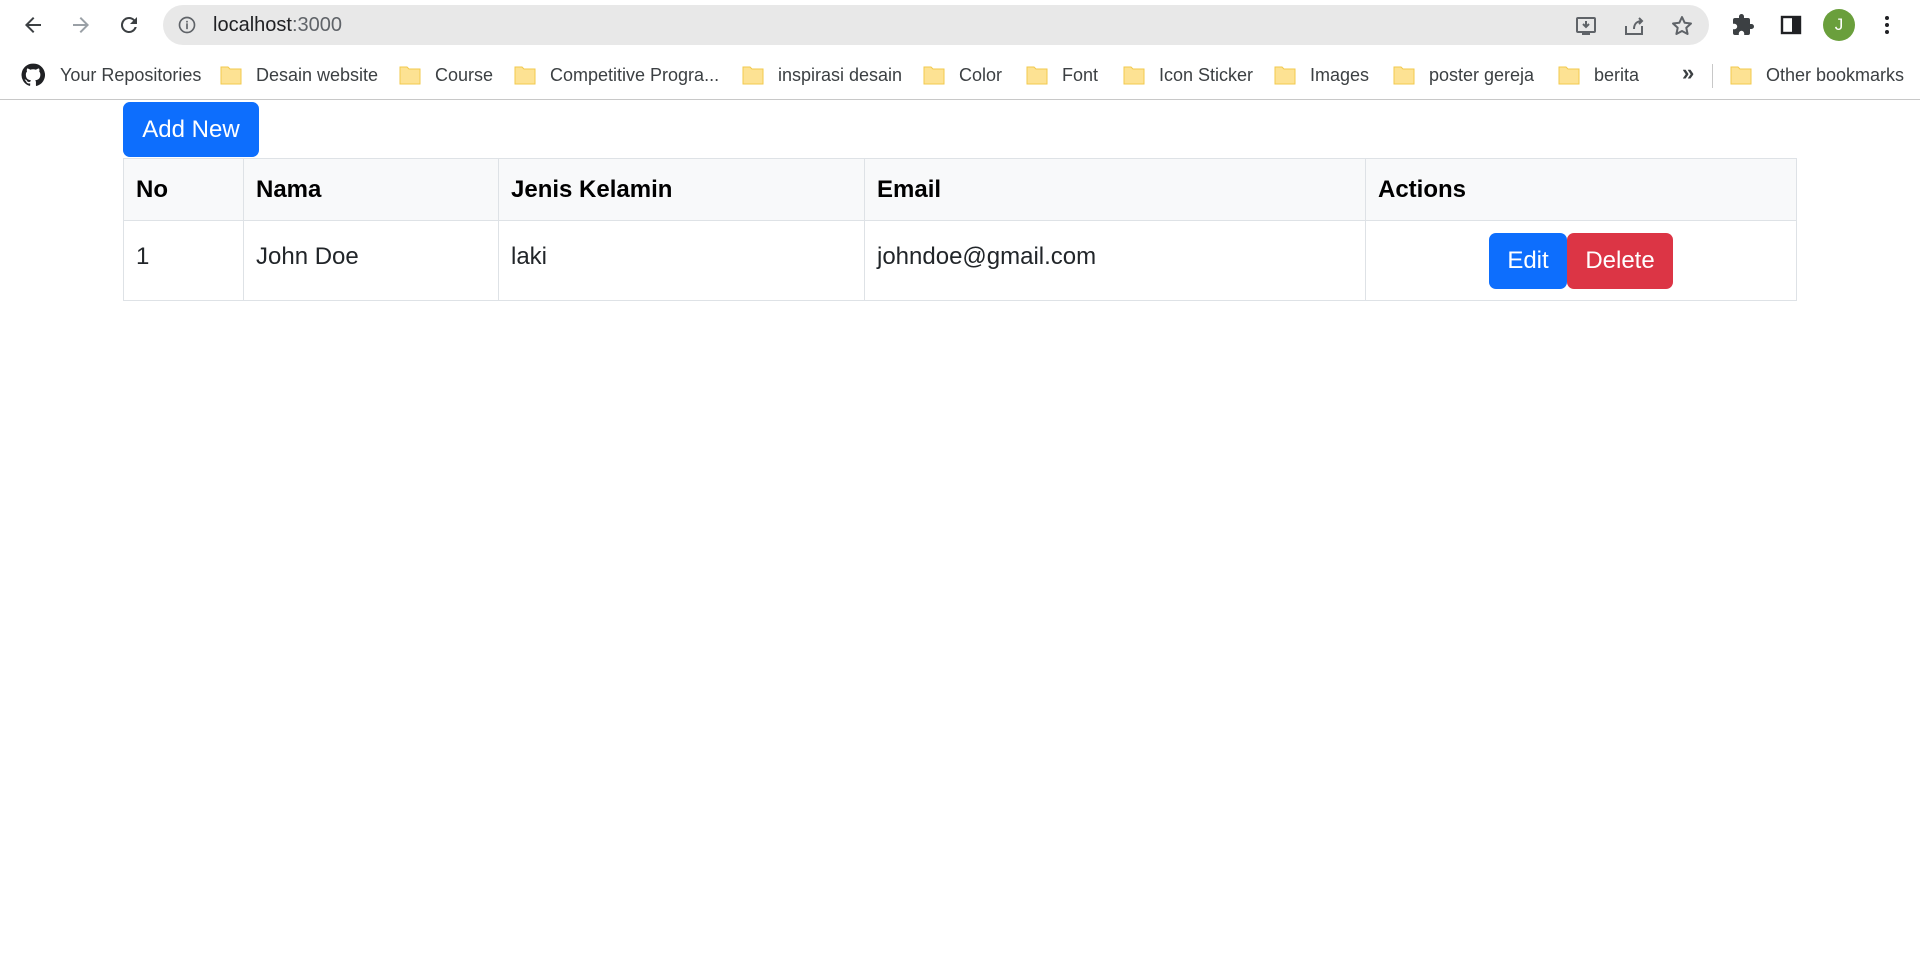  I want to click on column-header-nama: Nama, so click(371, 189).